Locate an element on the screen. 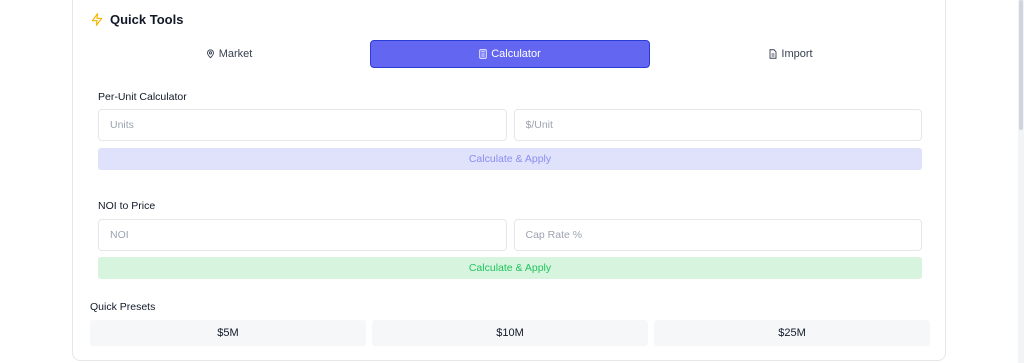 The image size is (1024, 363). map-pin-icon is located at coordinates (210, 54).